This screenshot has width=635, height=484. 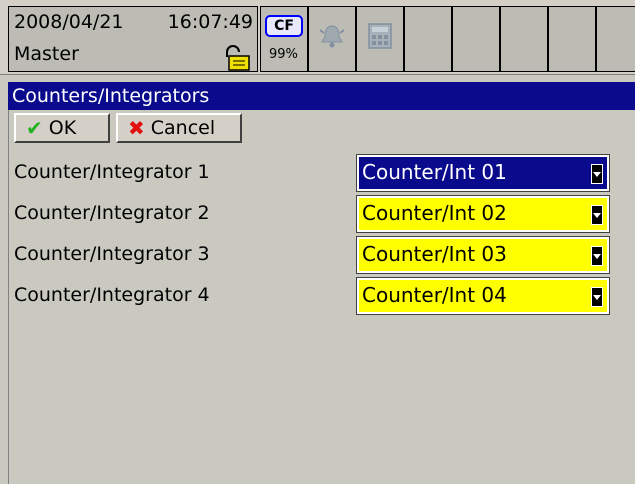 I want to click on status-user: Master, so click(x=46, y=54).